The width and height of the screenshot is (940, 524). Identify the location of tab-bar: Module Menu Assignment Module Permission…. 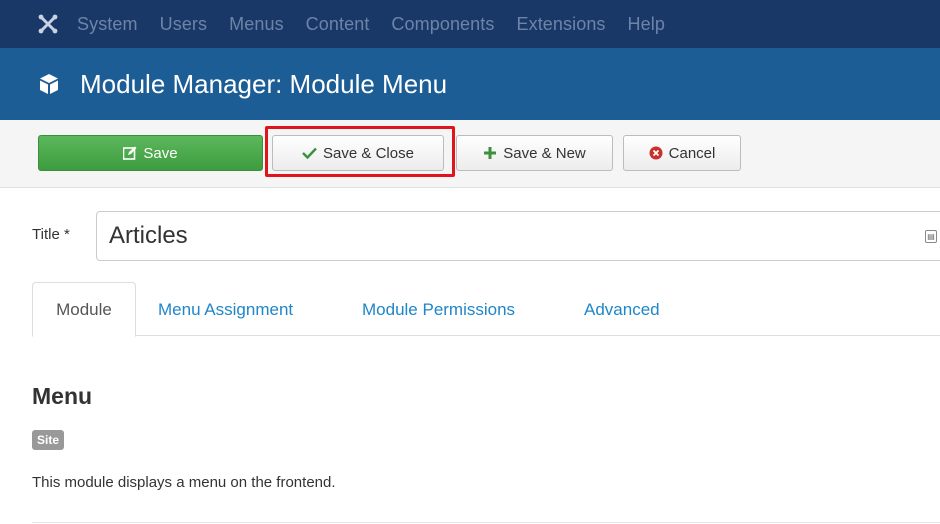
(486, 309).